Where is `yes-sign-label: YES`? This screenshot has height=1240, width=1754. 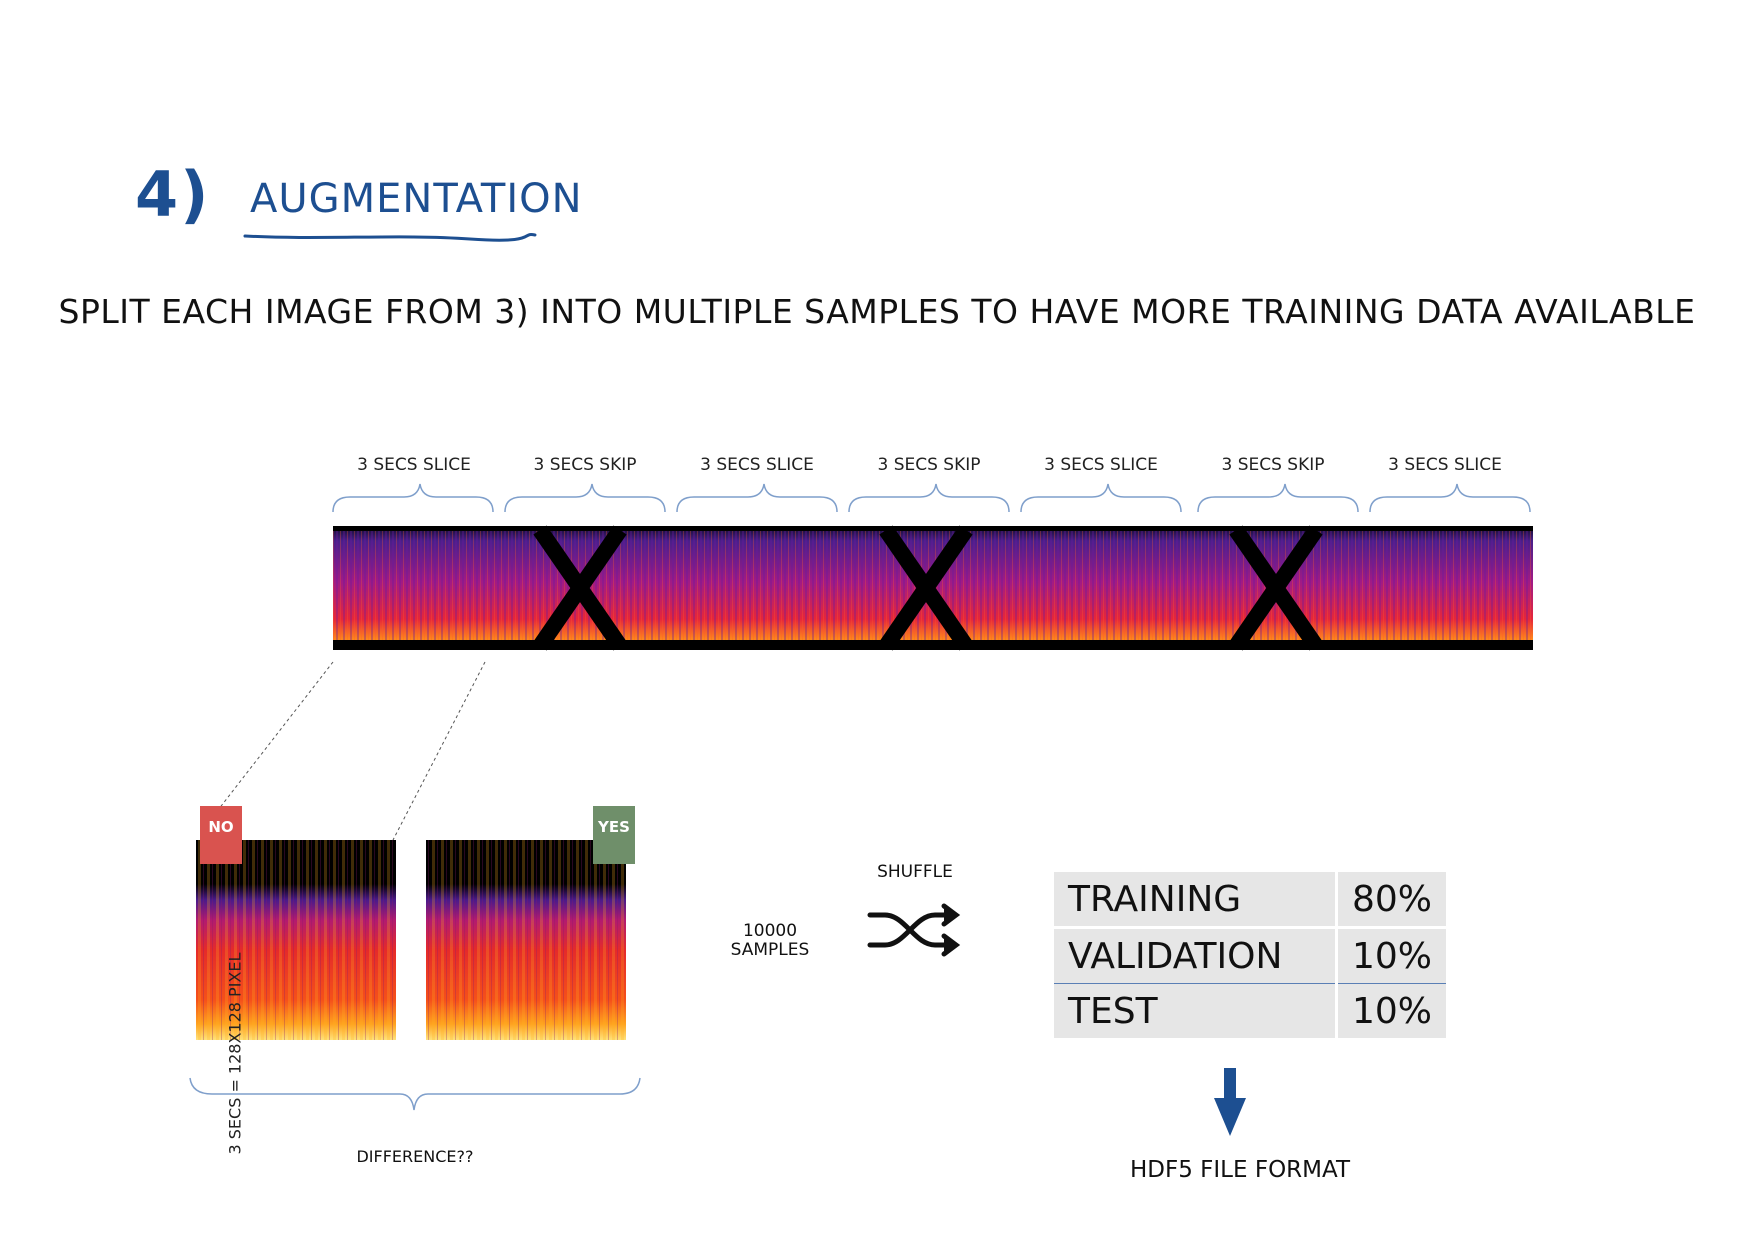
yes-sign-label: YES is located at coordinates (614, 827).